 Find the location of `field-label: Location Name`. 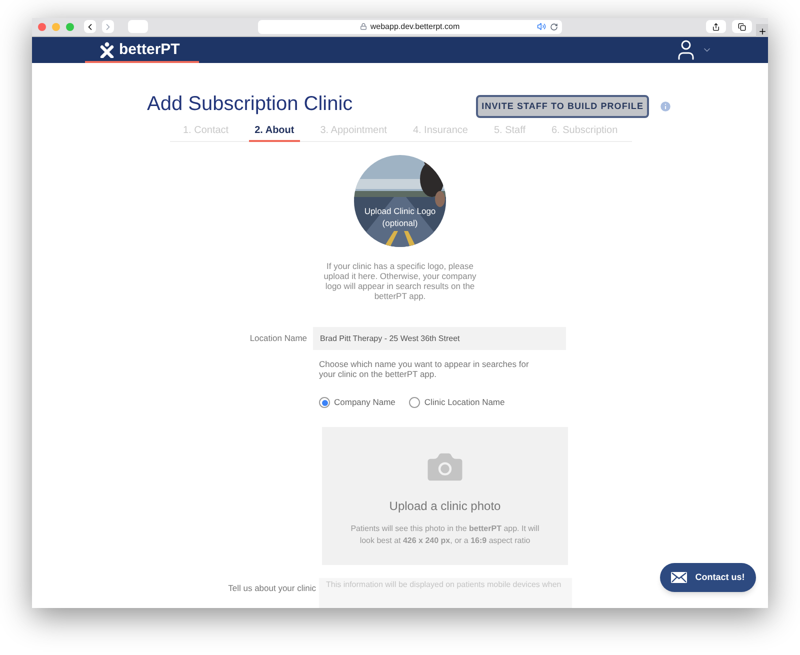

field-label: Location Name is located at coordinates (278, 339).